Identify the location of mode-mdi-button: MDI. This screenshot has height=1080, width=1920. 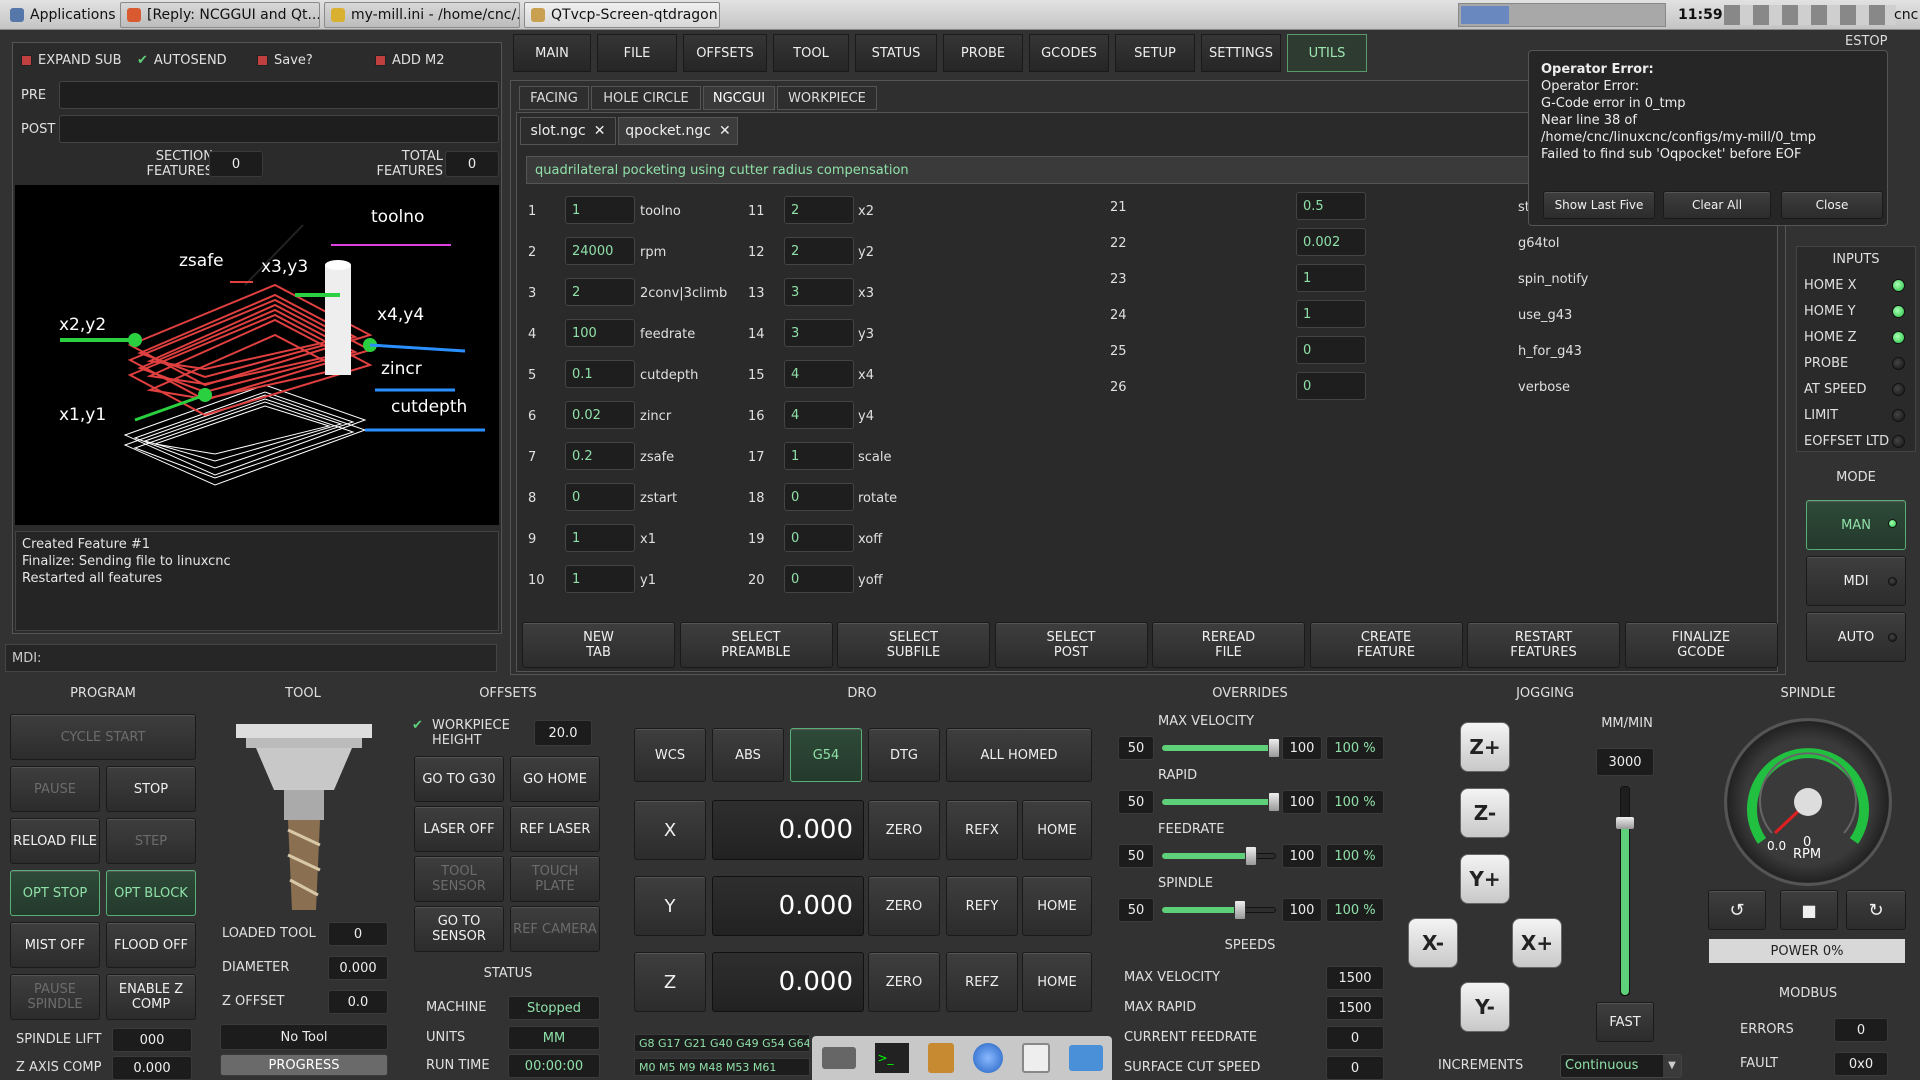
(1856, 581).